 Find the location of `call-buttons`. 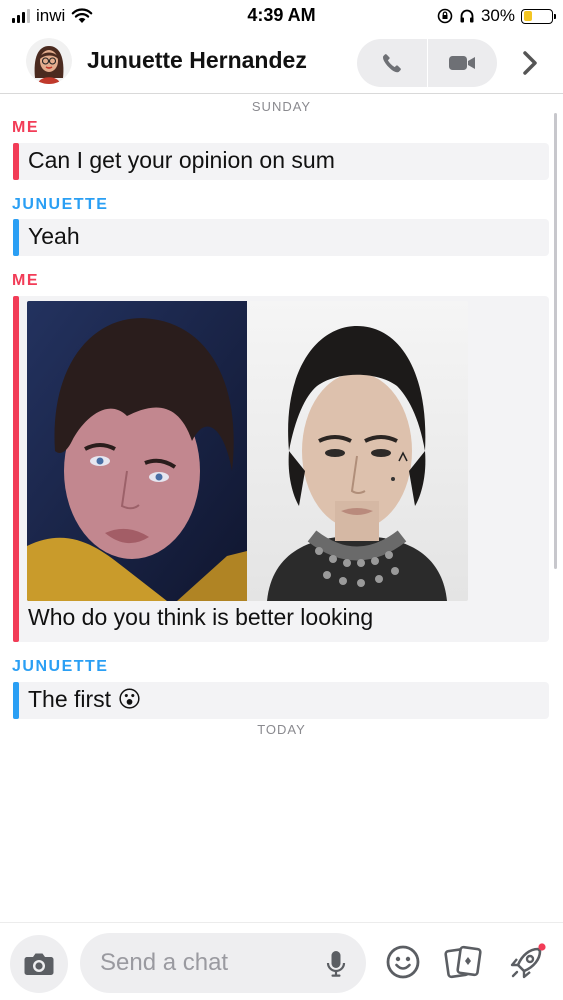

call-buttons is located at coordinates (427, 63).